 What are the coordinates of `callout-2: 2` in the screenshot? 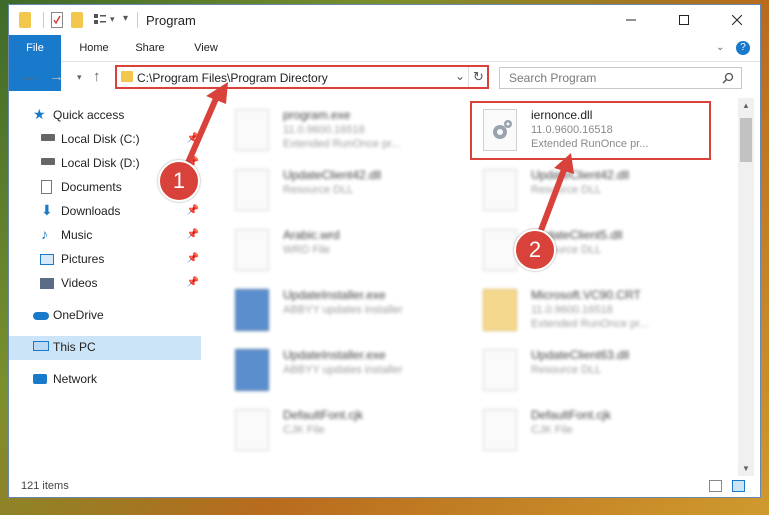 It's located at (535, 250).